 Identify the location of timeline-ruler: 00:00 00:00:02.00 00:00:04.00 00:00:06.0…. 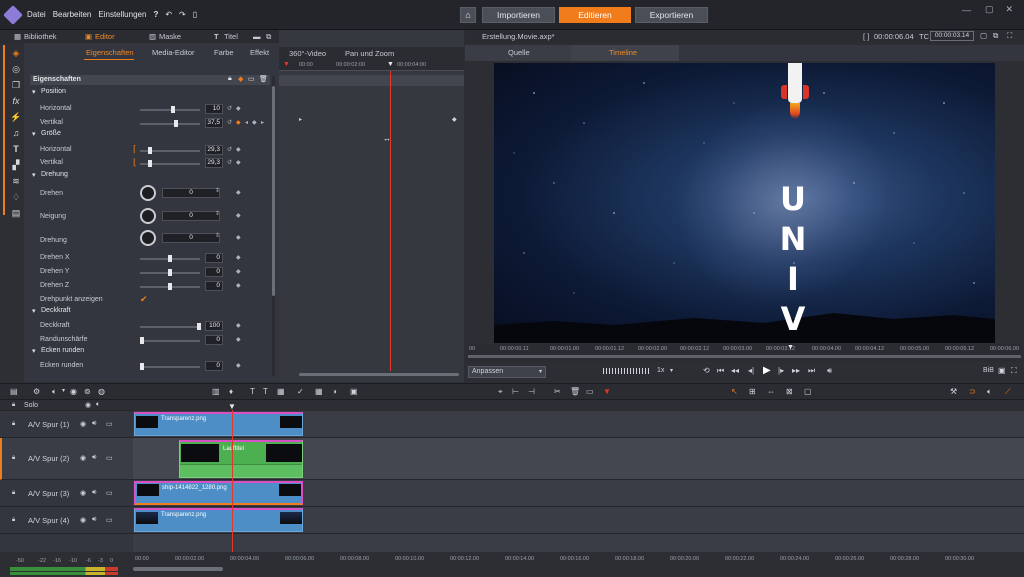
(578, 564).